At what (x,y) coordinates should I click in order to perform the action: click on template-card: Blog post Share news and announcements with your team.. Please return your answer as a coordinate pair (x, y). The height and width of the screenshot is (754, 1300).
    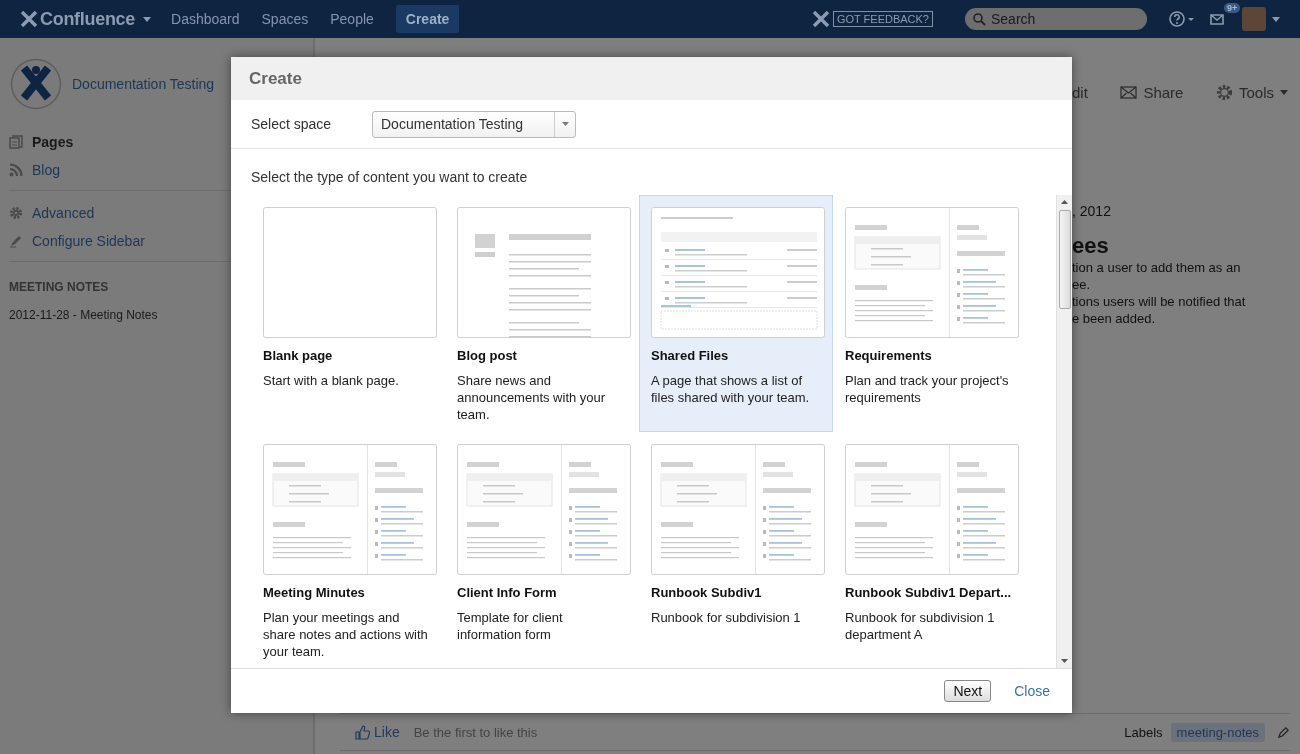
    Looking at the image, I should click on (542, 313).